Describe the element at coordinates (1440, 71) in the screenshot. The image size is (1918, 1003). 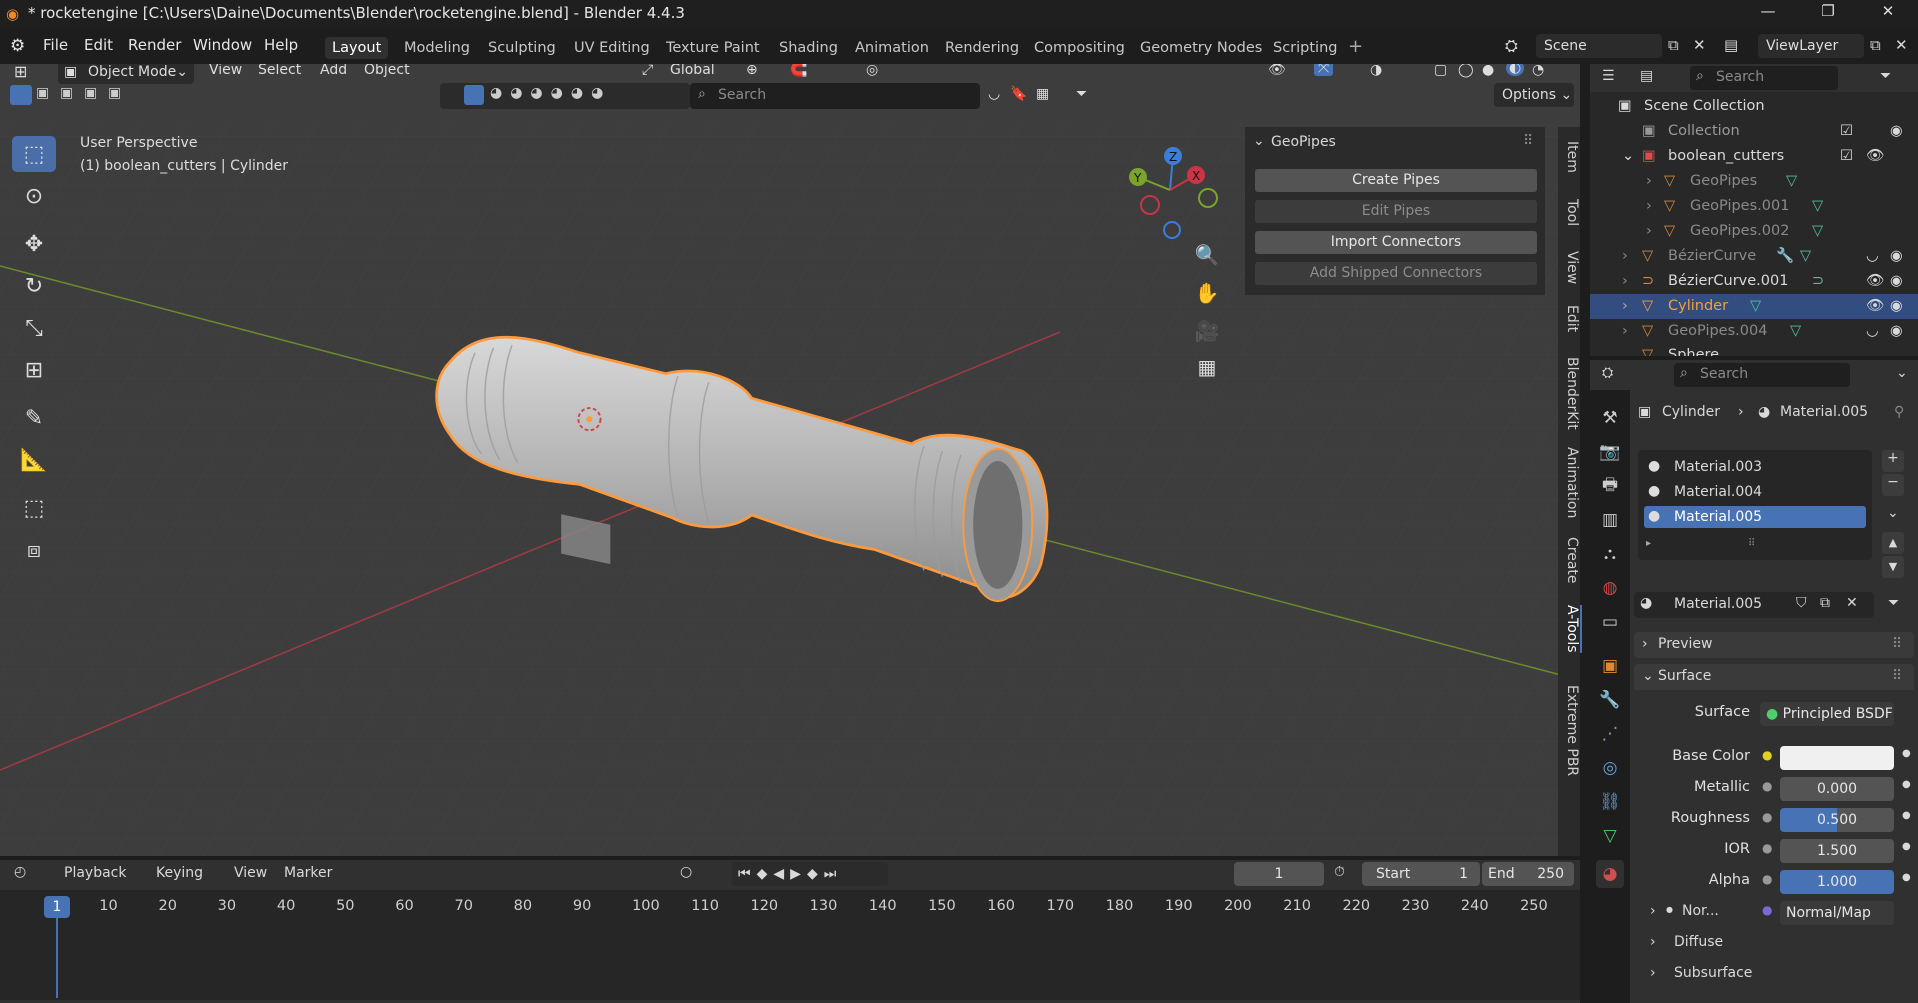
I see `xray-icon: ▢` at that location.